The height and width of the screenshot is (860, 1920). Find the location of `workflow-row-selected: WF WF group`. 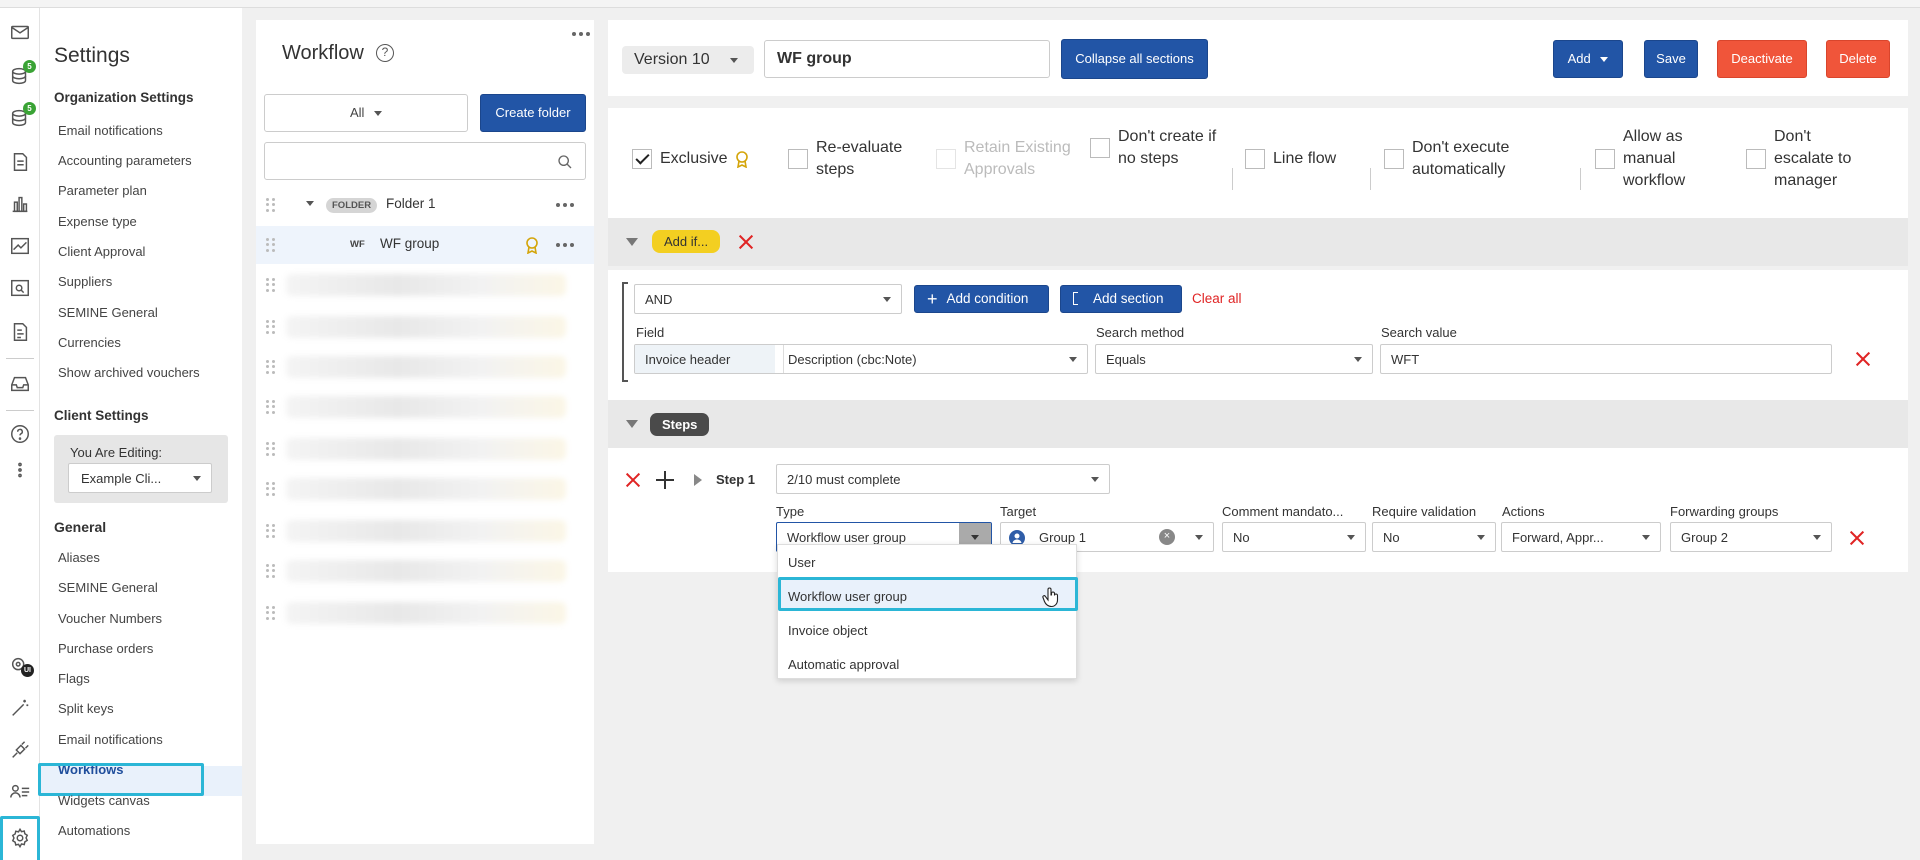

workflow-row-selected: WF WF group is located at coordinates (425, 245).